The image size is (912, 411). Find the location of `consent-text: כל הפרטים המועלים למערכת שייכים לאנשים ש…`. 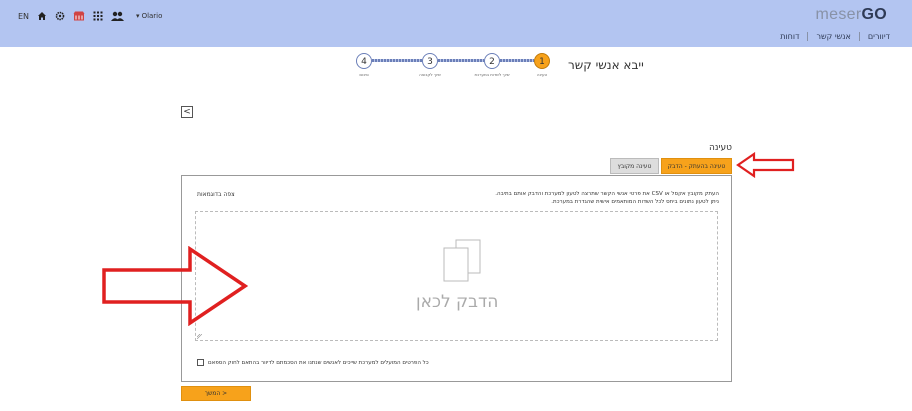

consent-text: כל הפרטים המועלים למערכת שייכים לאנשים ש… is located at coordinates (318, 362).